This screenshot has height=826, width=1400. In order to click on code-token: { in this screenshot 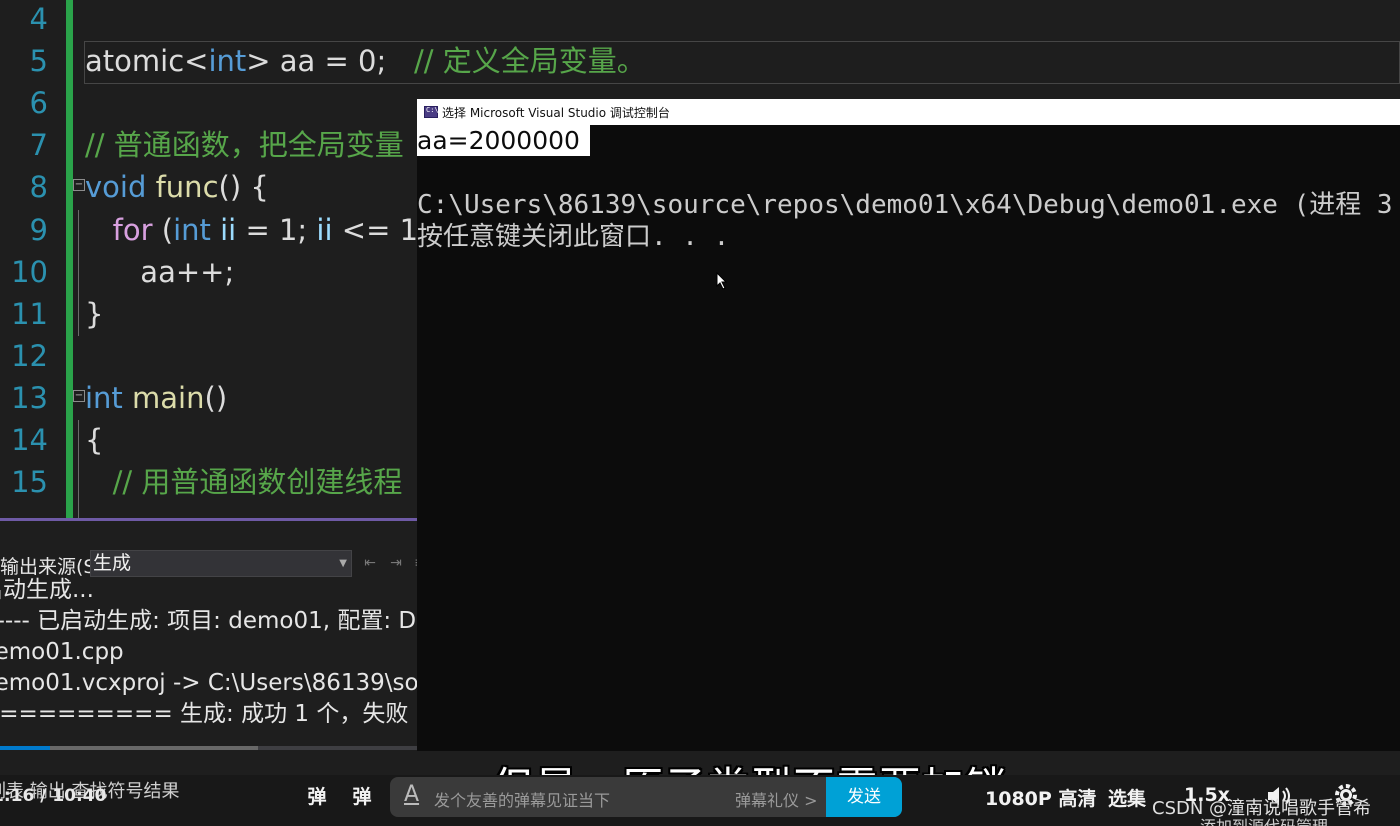, I will do `click(94, 440)`.